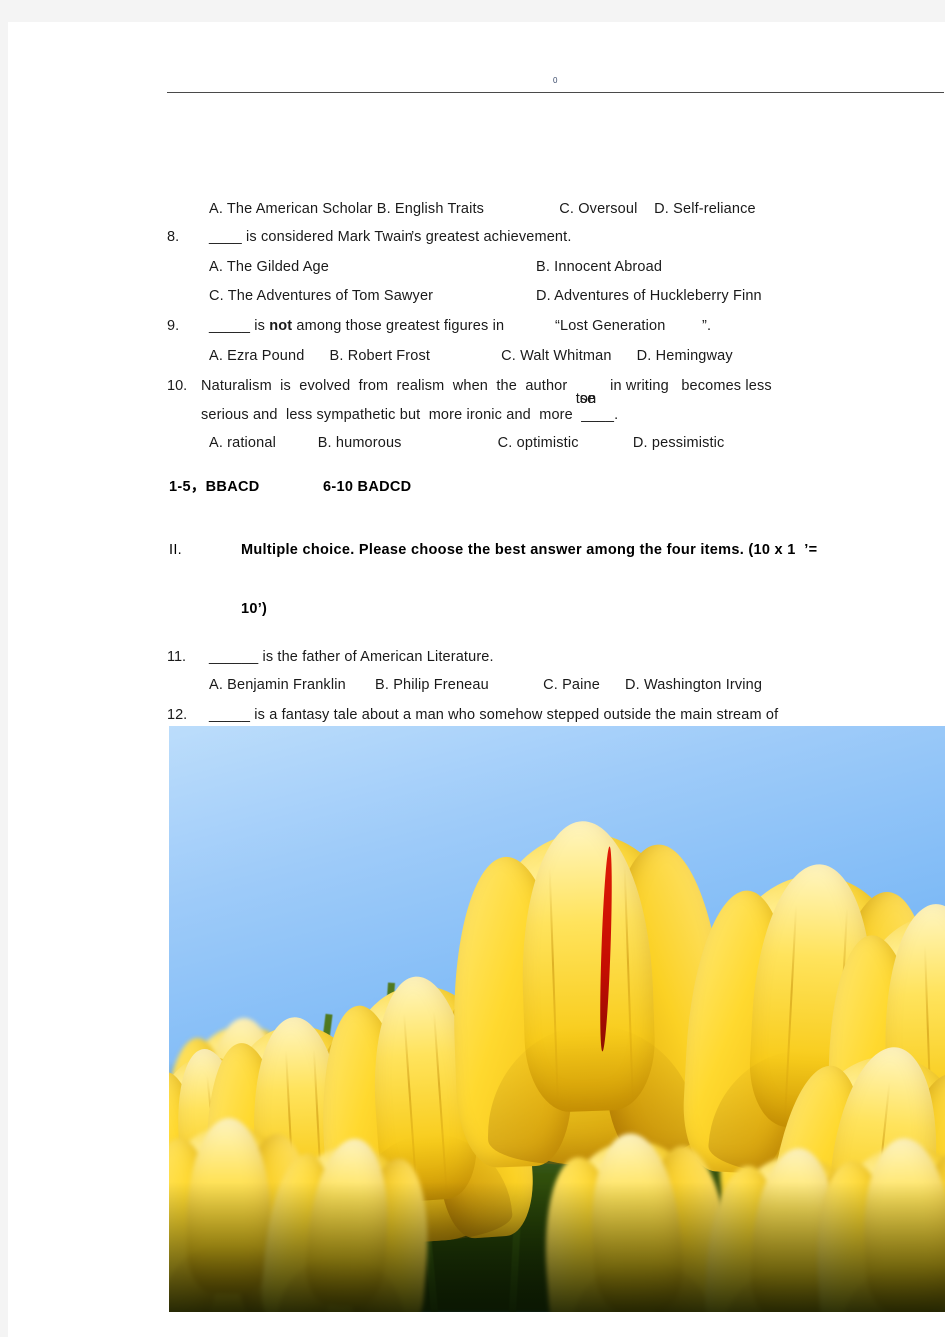  What do you see at coordinates (321, 296) in the screenshot?
I see `q8-option-c: C. The Adventures of Tom Sawyer` at bounding box center [321, 296].